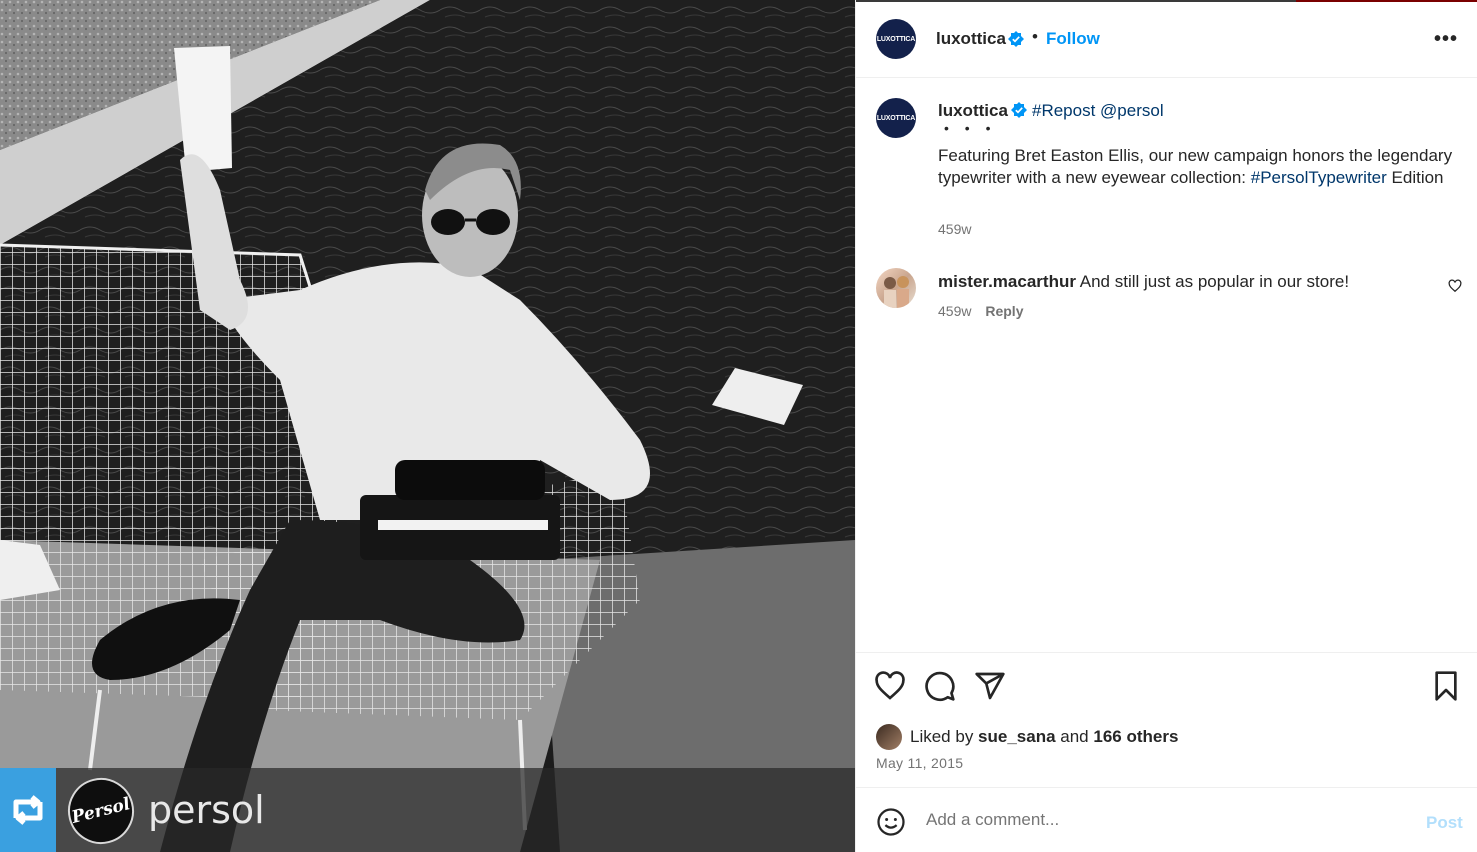 This screenshot has height=852, width=1477. Describe the element at coordinates (1135, 736) in the screenshot. I see `likes-others-link: 166 others` at that location.